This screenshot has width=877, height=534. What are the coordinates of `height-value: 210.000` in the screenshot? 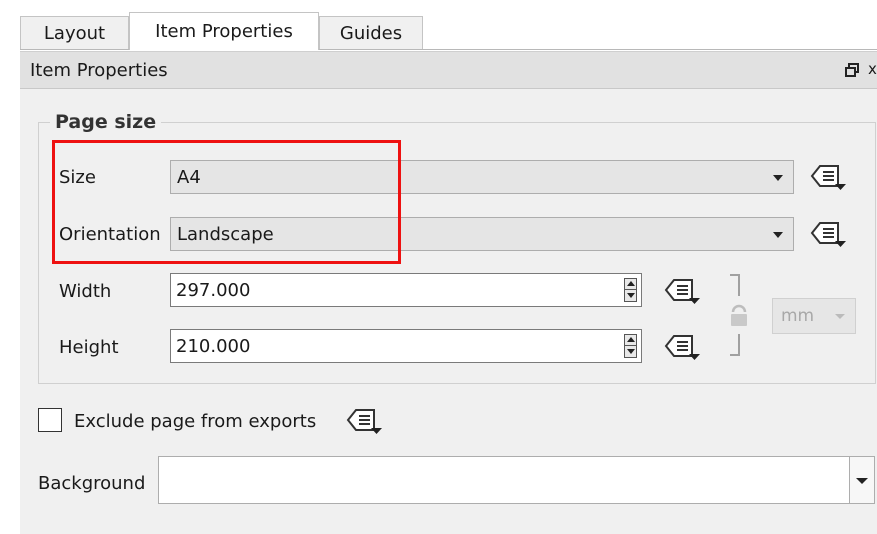 It's located at (213, 346).